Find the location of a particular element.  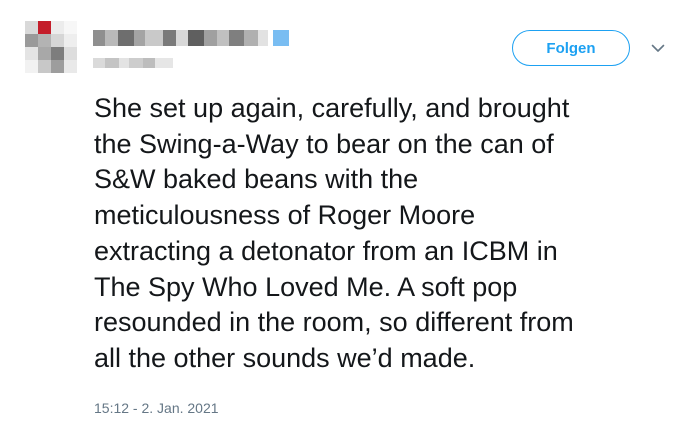

chevron-down-icon is located at coordinates (658, 48).